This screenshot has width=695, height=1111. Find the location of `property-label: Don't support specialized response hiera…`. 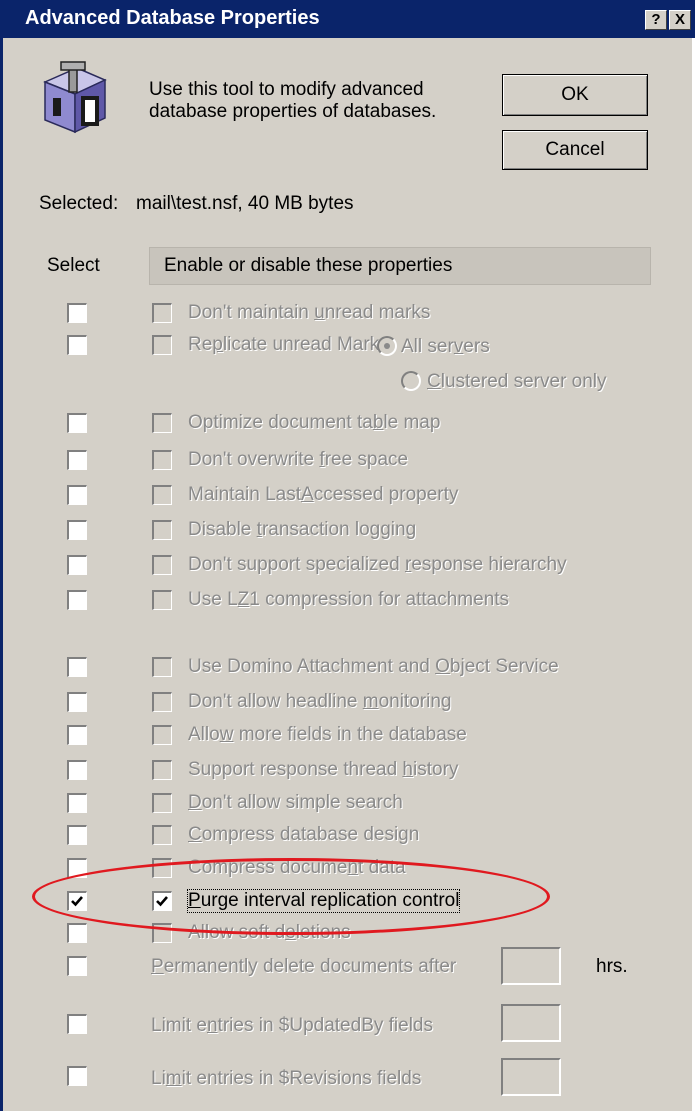

property-label: Don't support specialized response hiera… is located at coordinates (377, 564).